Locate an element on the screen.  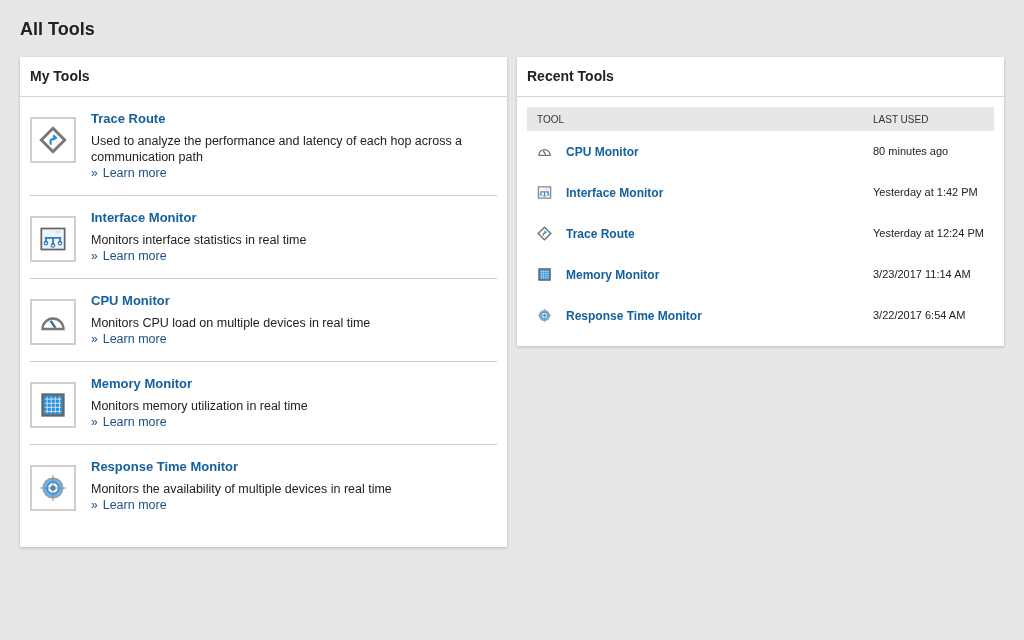
tool-description: Monitors CPU load on multiple devices in real time is located at coordinates (231, 323).